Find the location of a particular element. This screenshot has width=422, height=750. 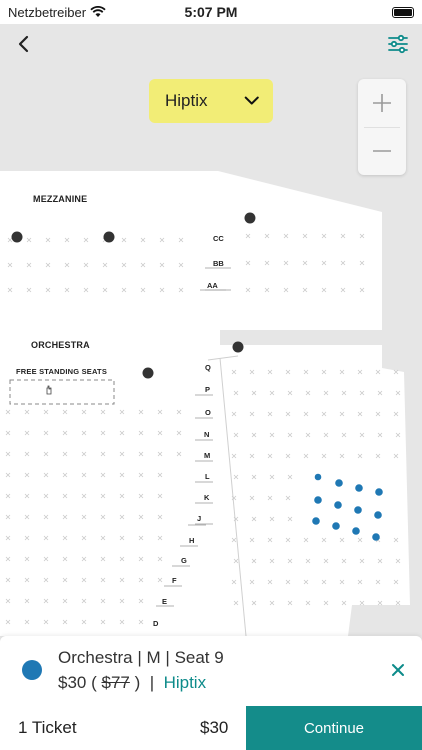

vendor-dropdown-label: Hiptix is located at coordinates (186, 100).